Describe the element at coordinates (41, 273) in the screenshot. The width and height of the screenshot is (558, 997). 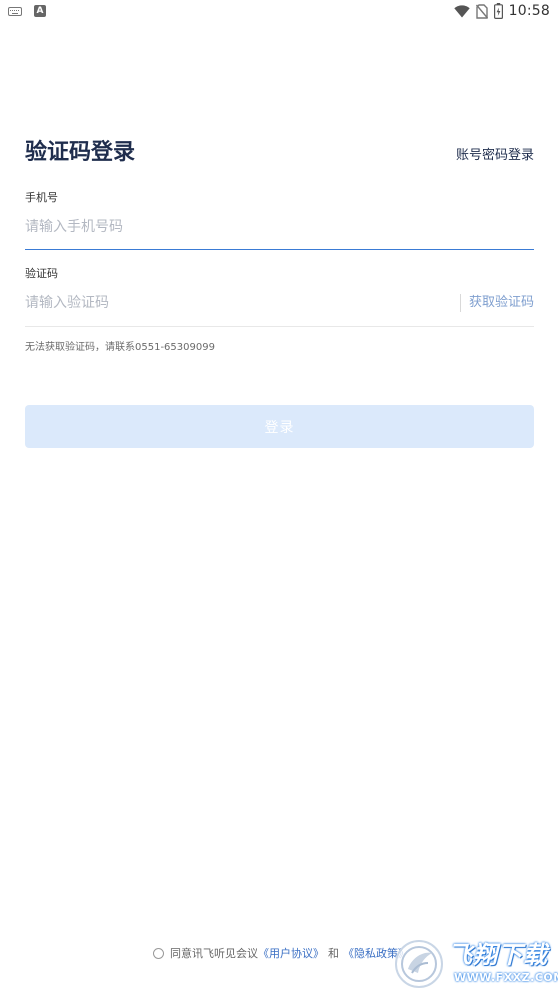
I see `code-label: 验证码` at that location.